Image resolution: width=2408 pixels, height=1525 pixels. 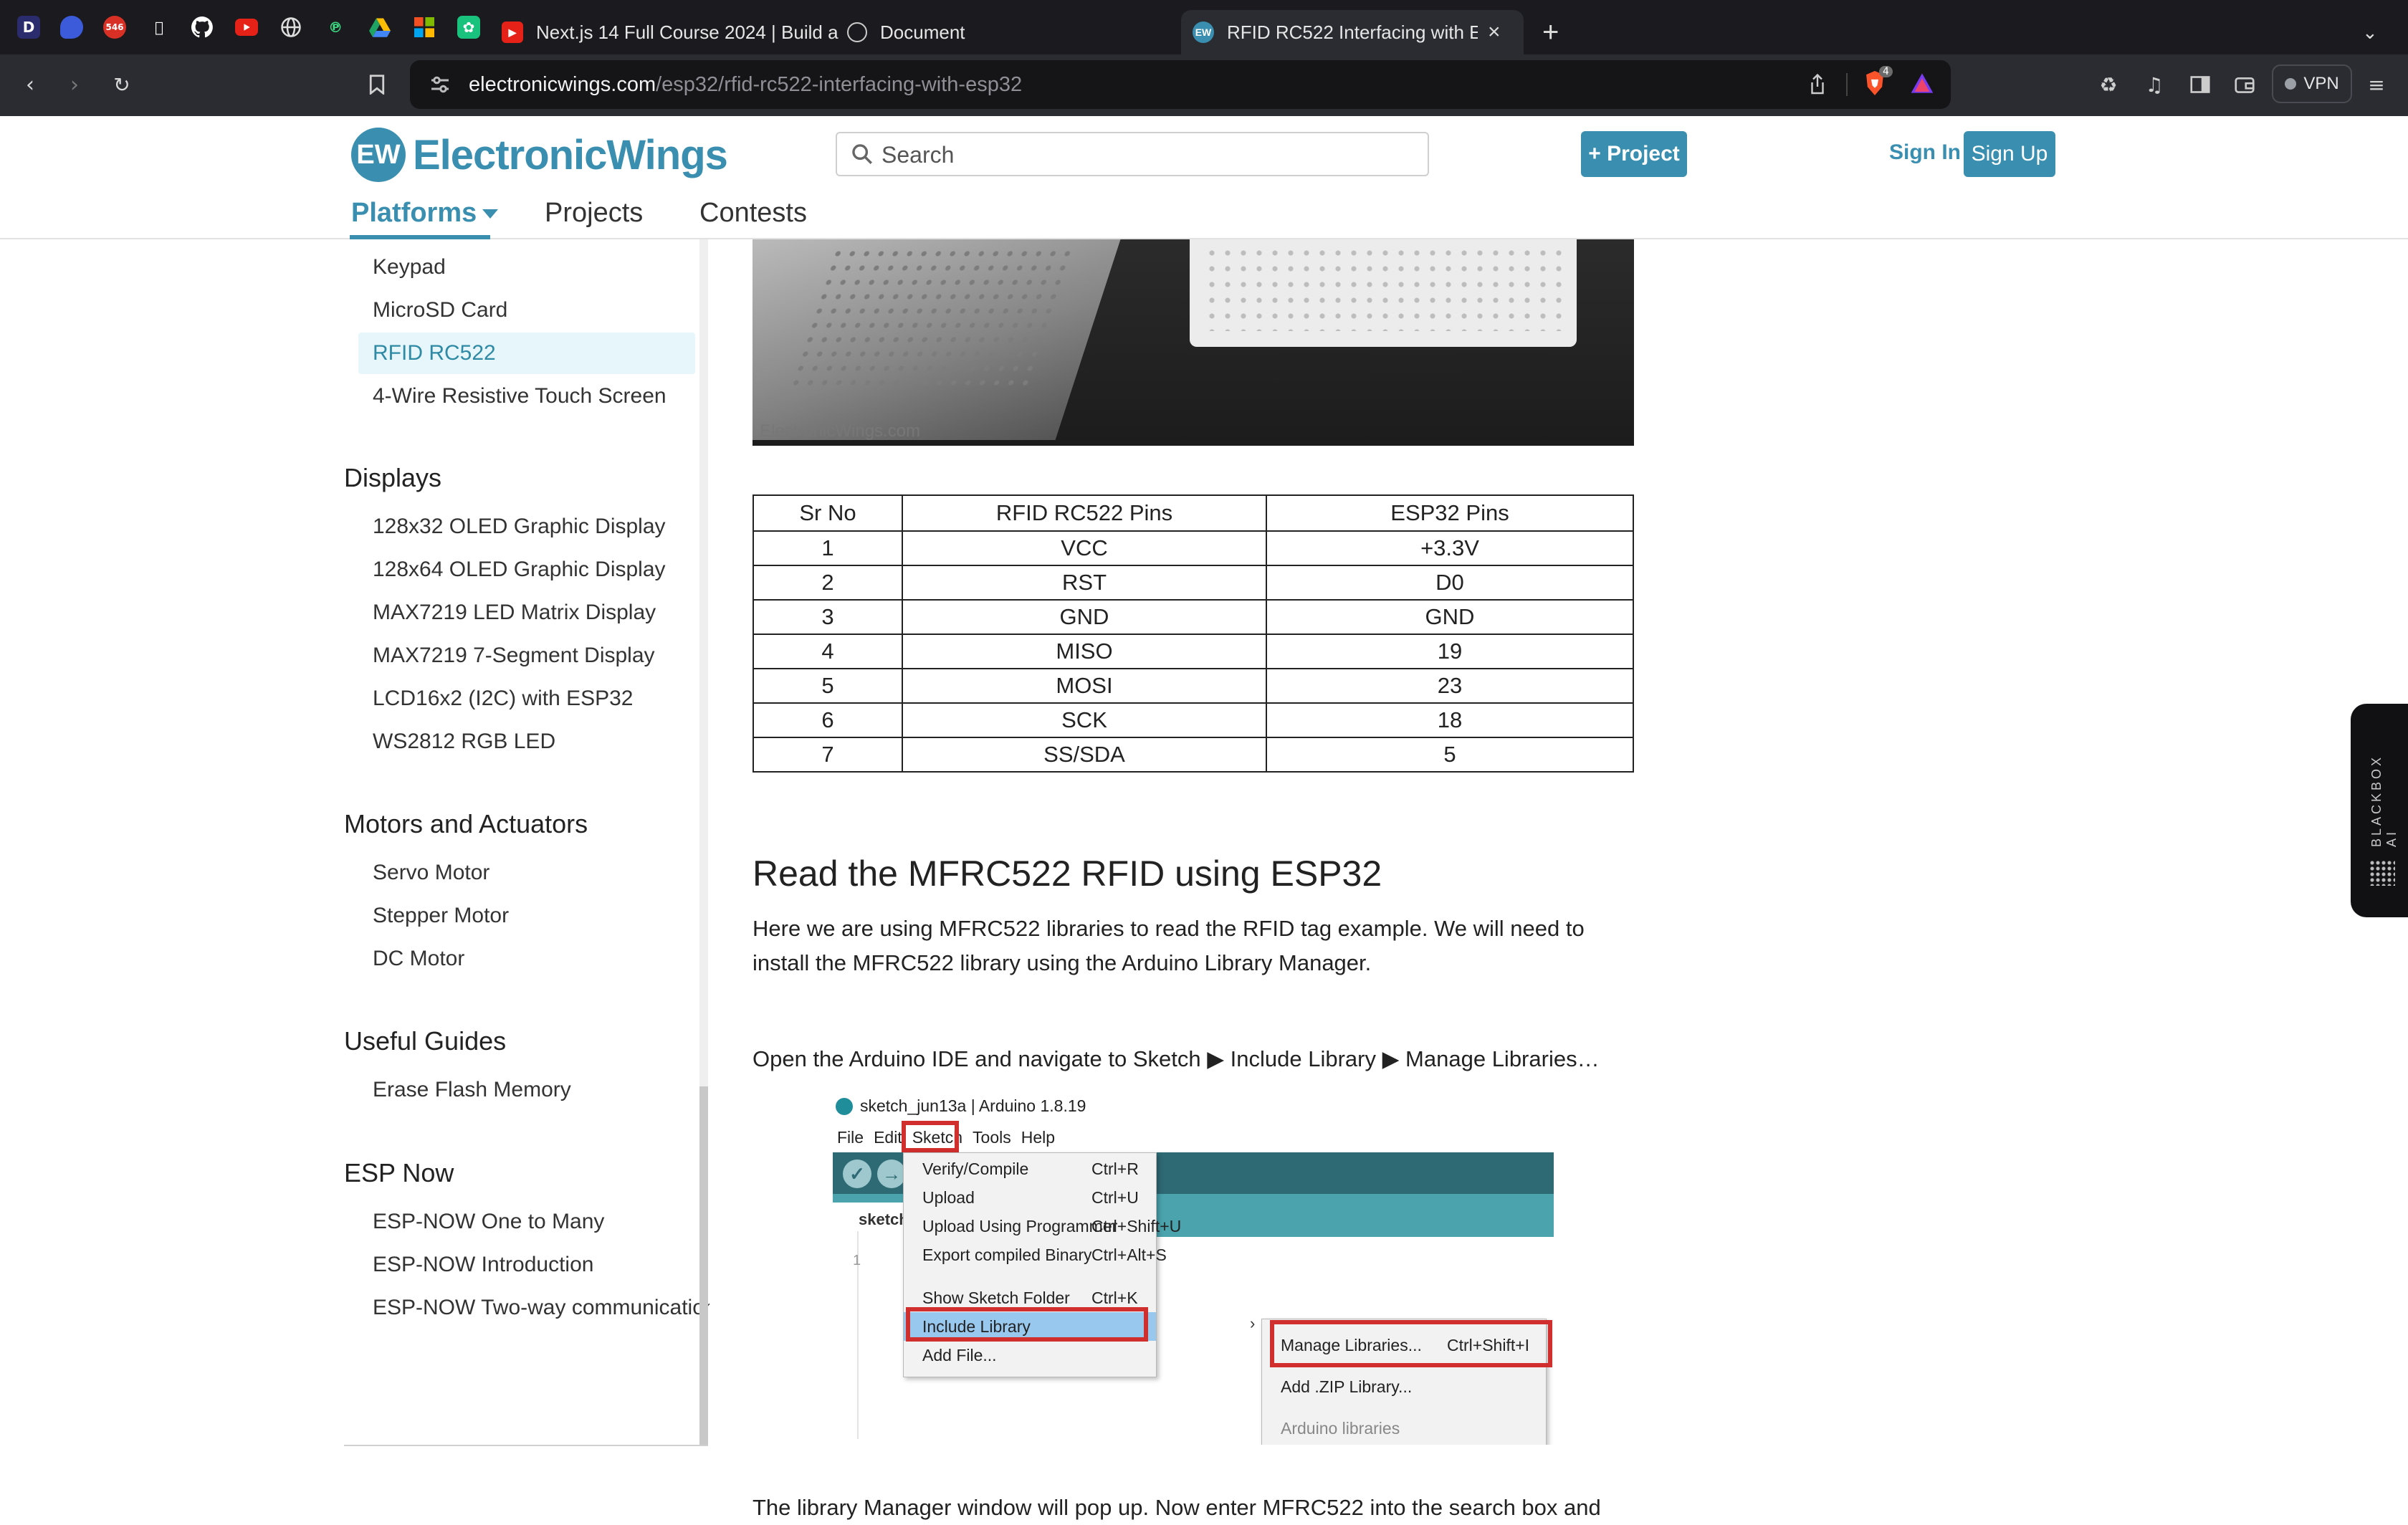 I want to click on extensions-icon: ♻, so click(x=2108, y=84).